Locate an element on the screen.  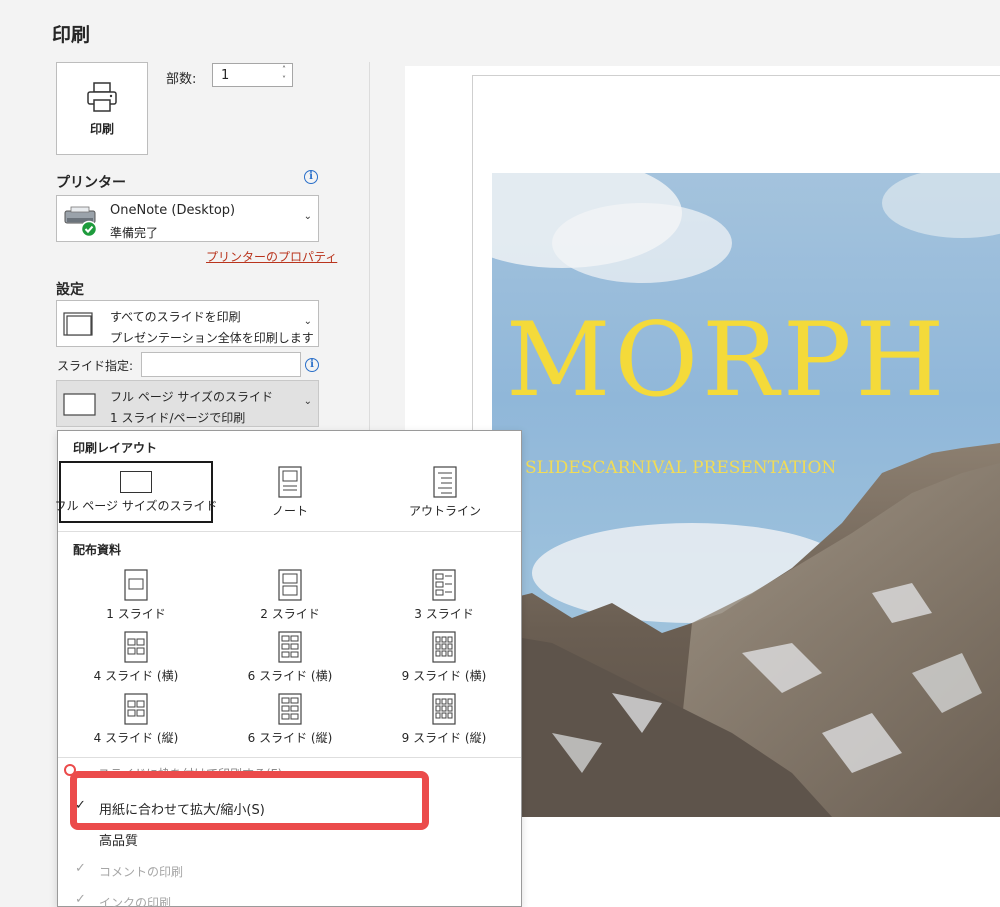
handout-label: 4 スライド (縦) is located at coordinates (136, 738).